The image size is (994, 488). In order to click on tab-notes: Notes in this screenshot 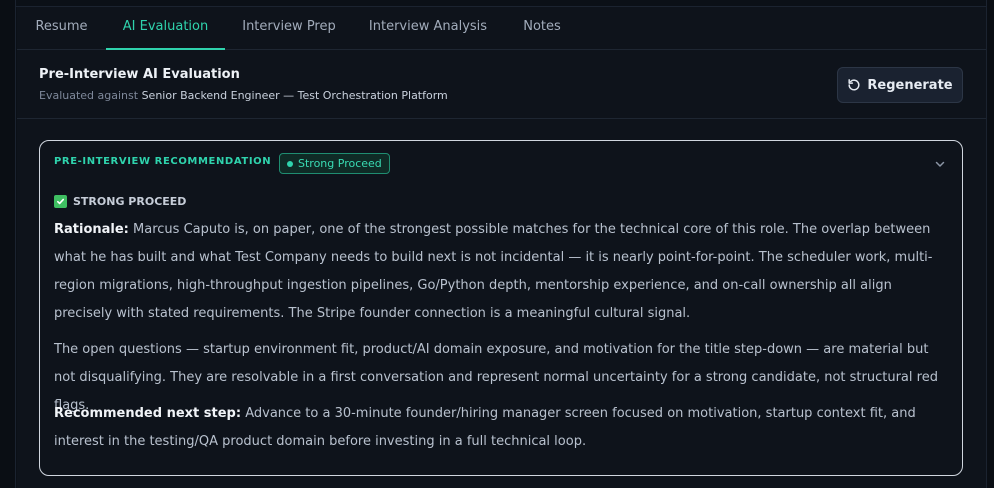, I will do `click(542, 28)`.